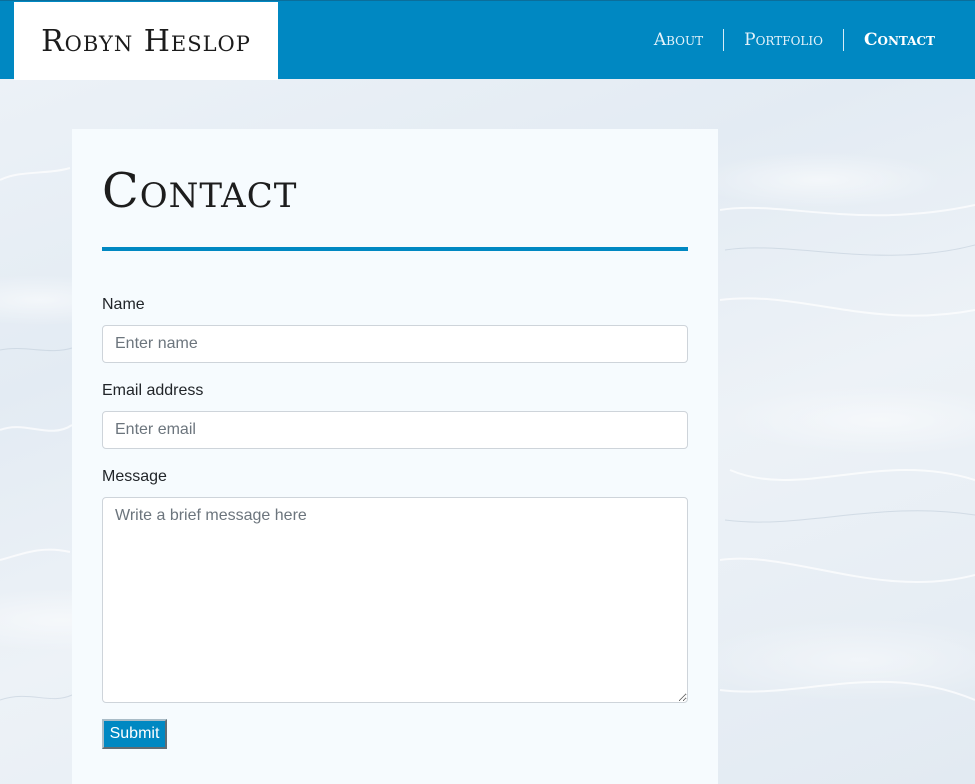 The image size is (975, 784). I want to click on name-field, so click(395, 344).